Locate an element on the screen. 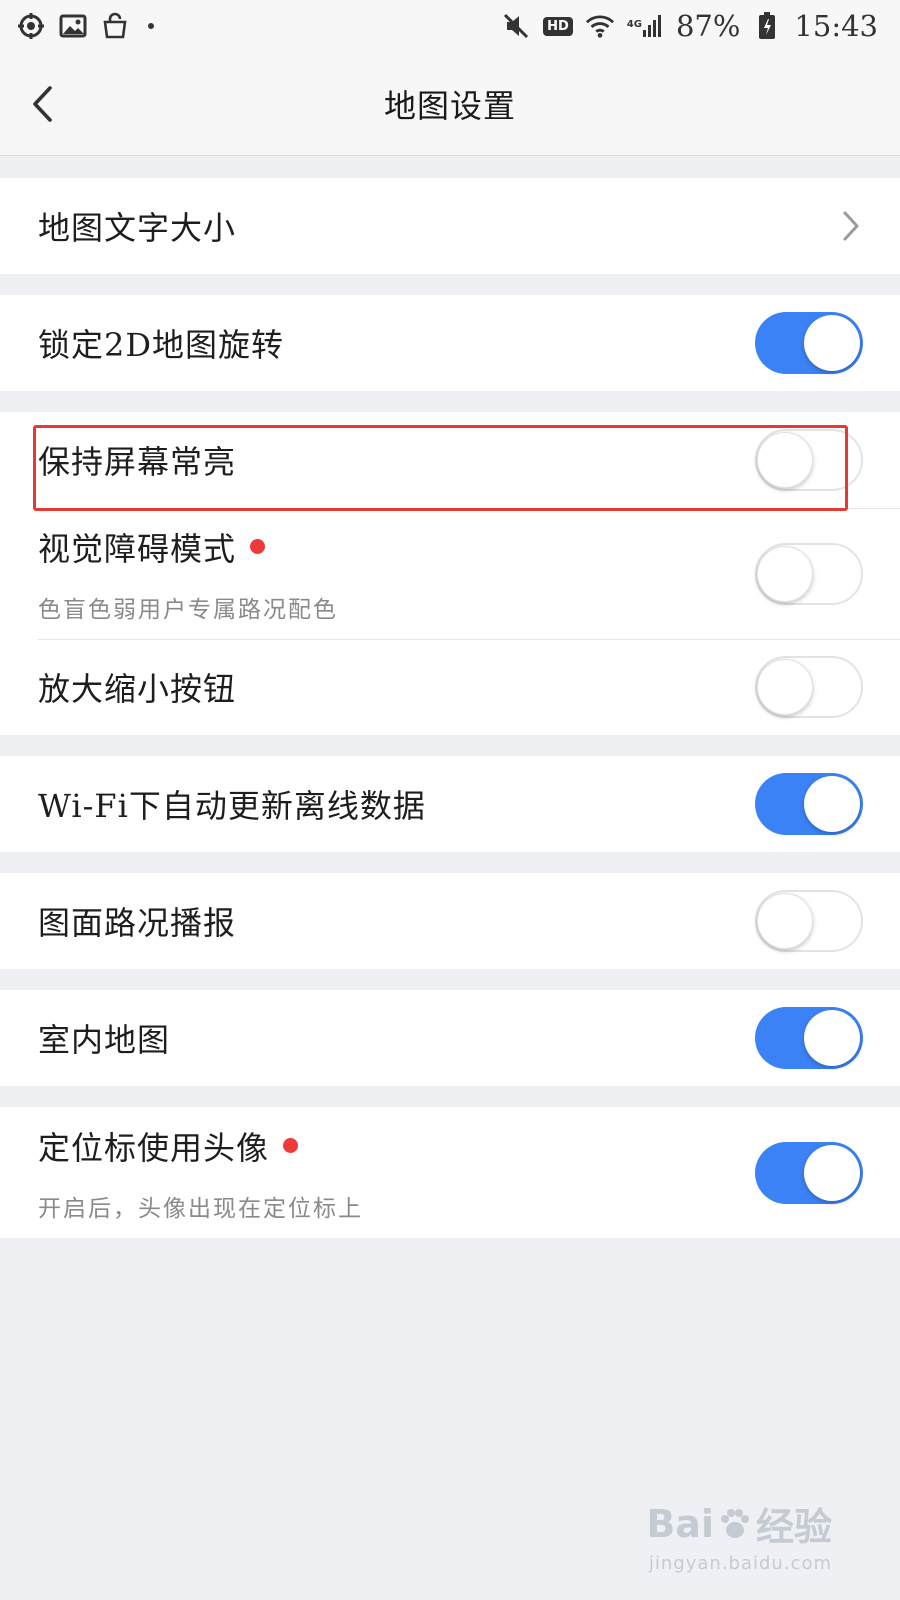  setting-description: 色盲色弱用户专属路况配色 is located at coordinates (188, 609).